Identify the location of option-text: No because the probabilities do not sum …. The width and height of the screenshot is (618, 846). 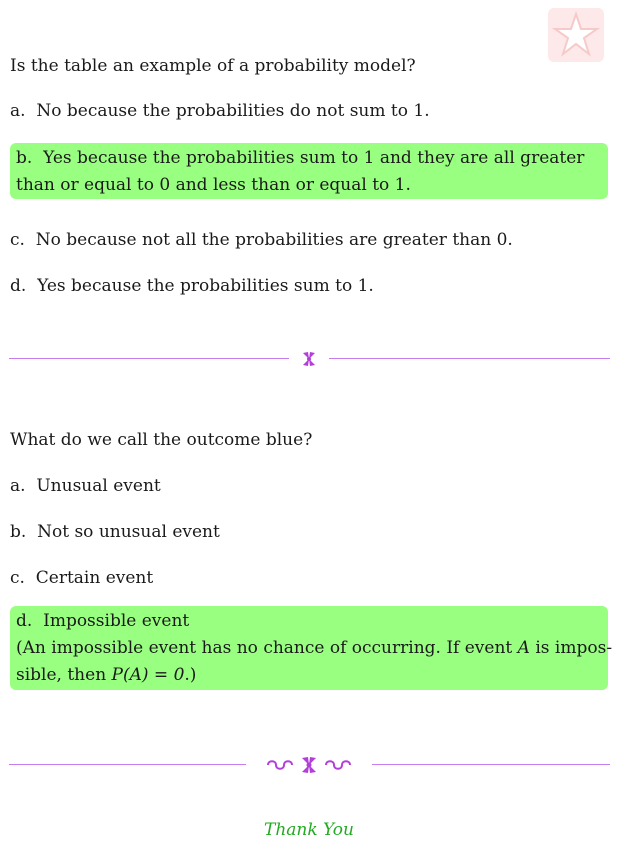
(233, 111).